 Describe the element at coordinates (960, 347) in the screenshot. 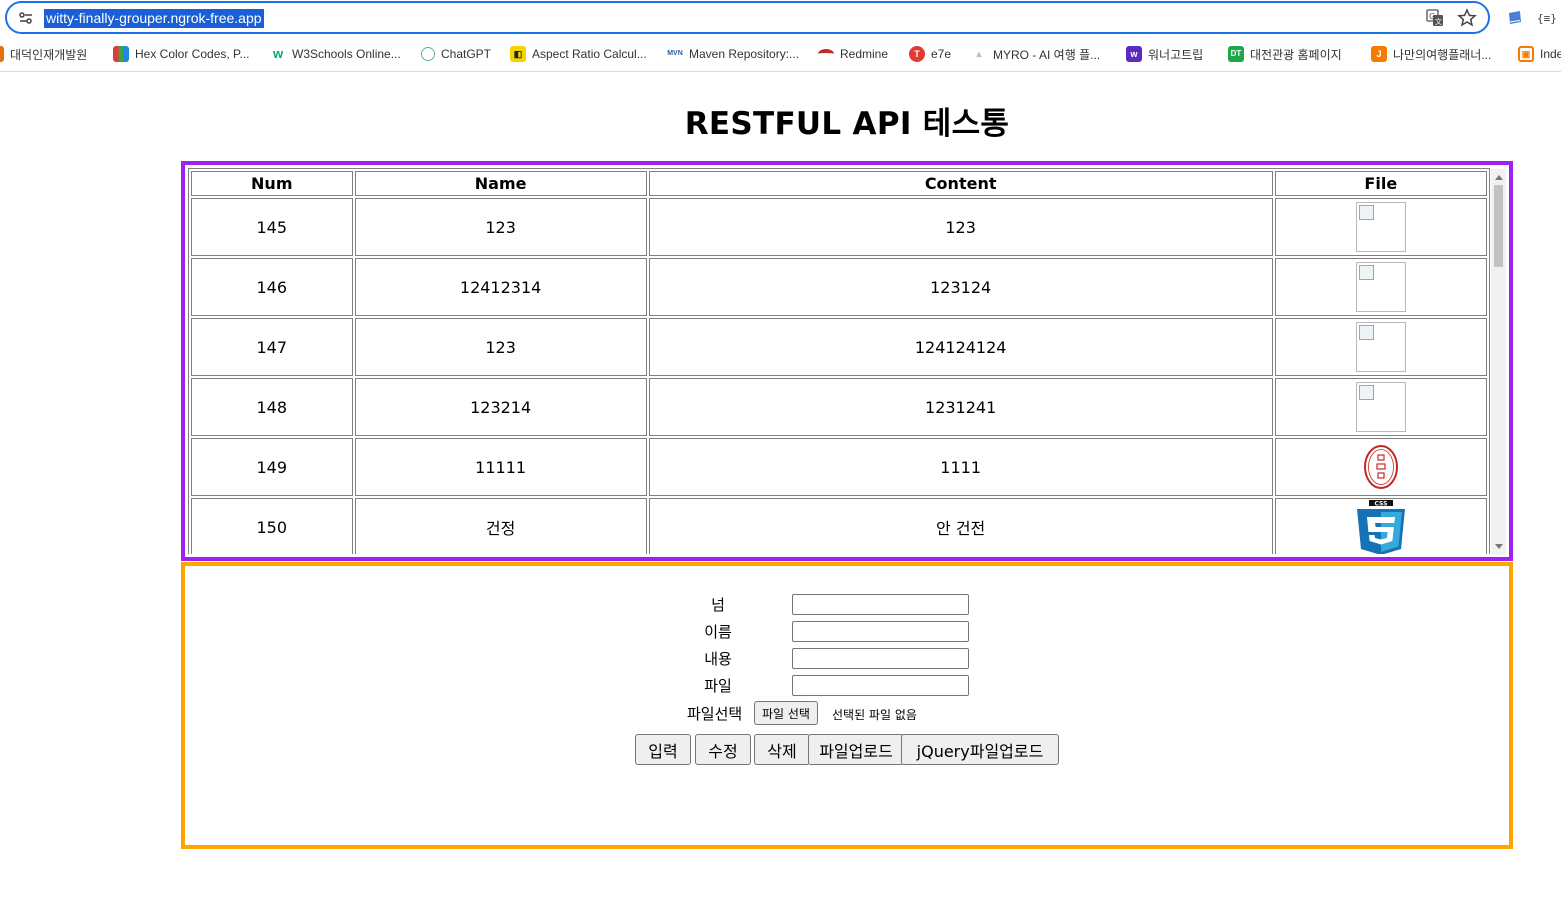

I see `cell-content: 124124124` at that location.